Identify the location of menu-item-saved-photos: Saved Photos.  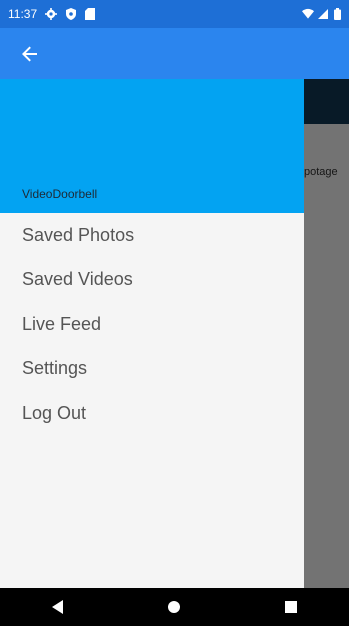
(152, 235).